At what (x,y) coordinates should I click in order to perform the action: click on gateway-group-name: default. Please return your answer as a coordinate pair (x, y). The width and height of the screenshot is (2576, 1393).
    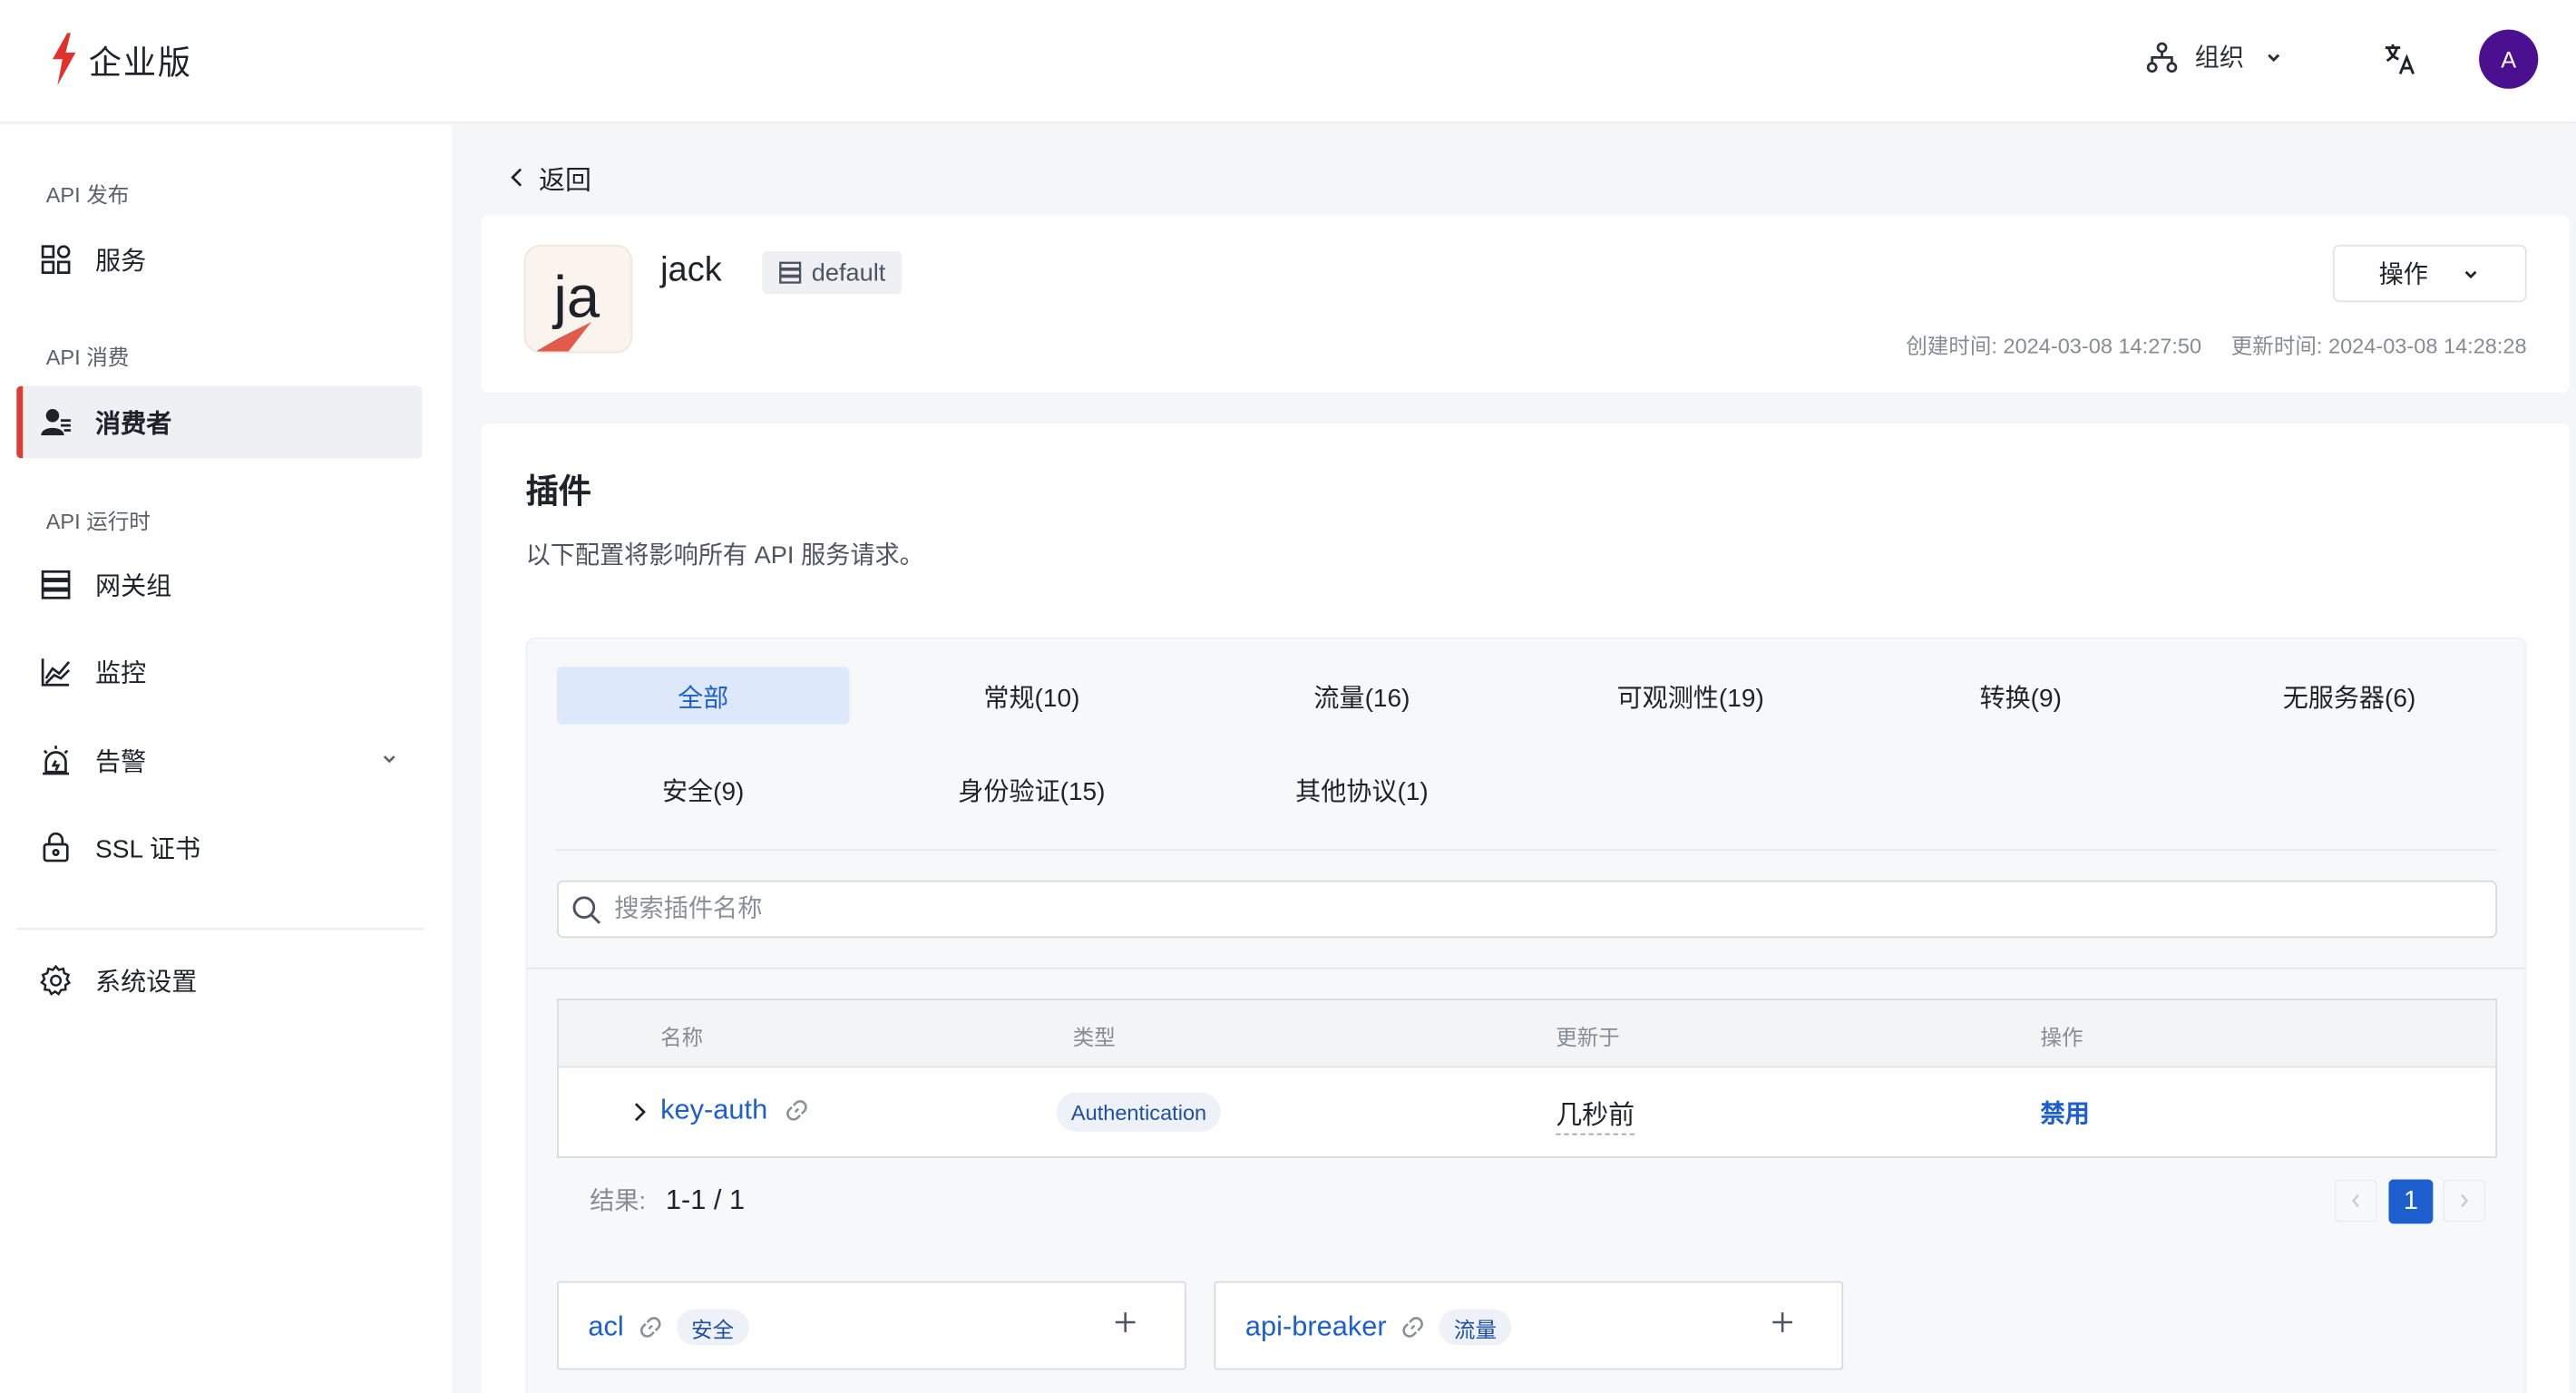
    Looking at the image, I should click on (848, 272).